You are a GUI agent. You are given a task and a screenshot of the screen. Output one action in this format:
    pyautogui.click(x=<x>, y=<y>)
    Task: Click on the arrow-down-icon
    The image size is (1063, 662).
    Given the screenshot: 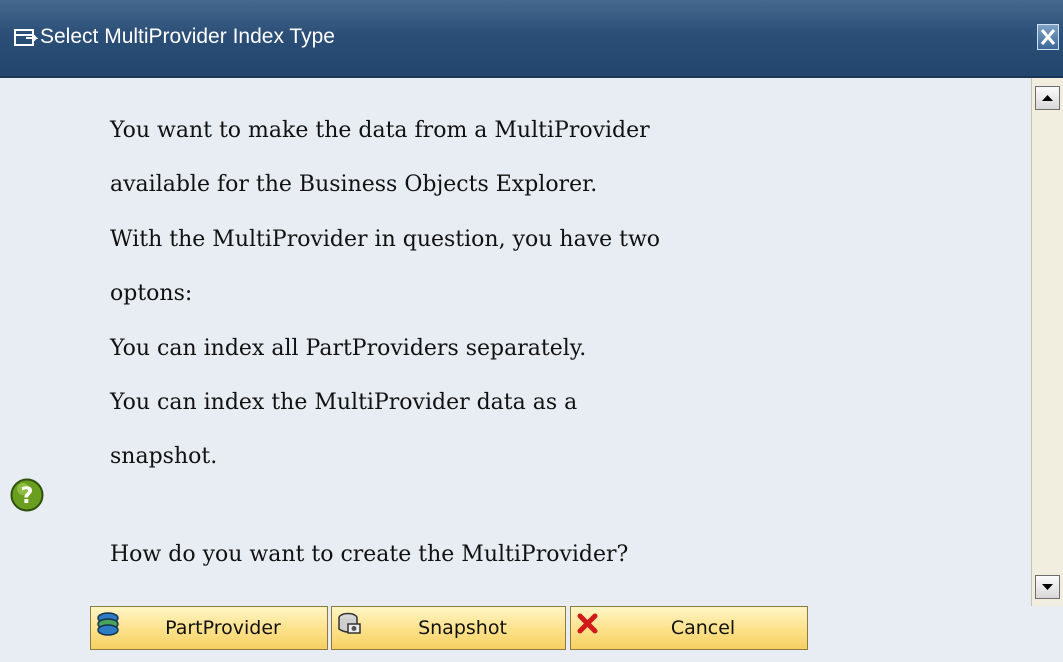 What is the action you would take?
    pyautogui.click(x=1047, y=593)
    